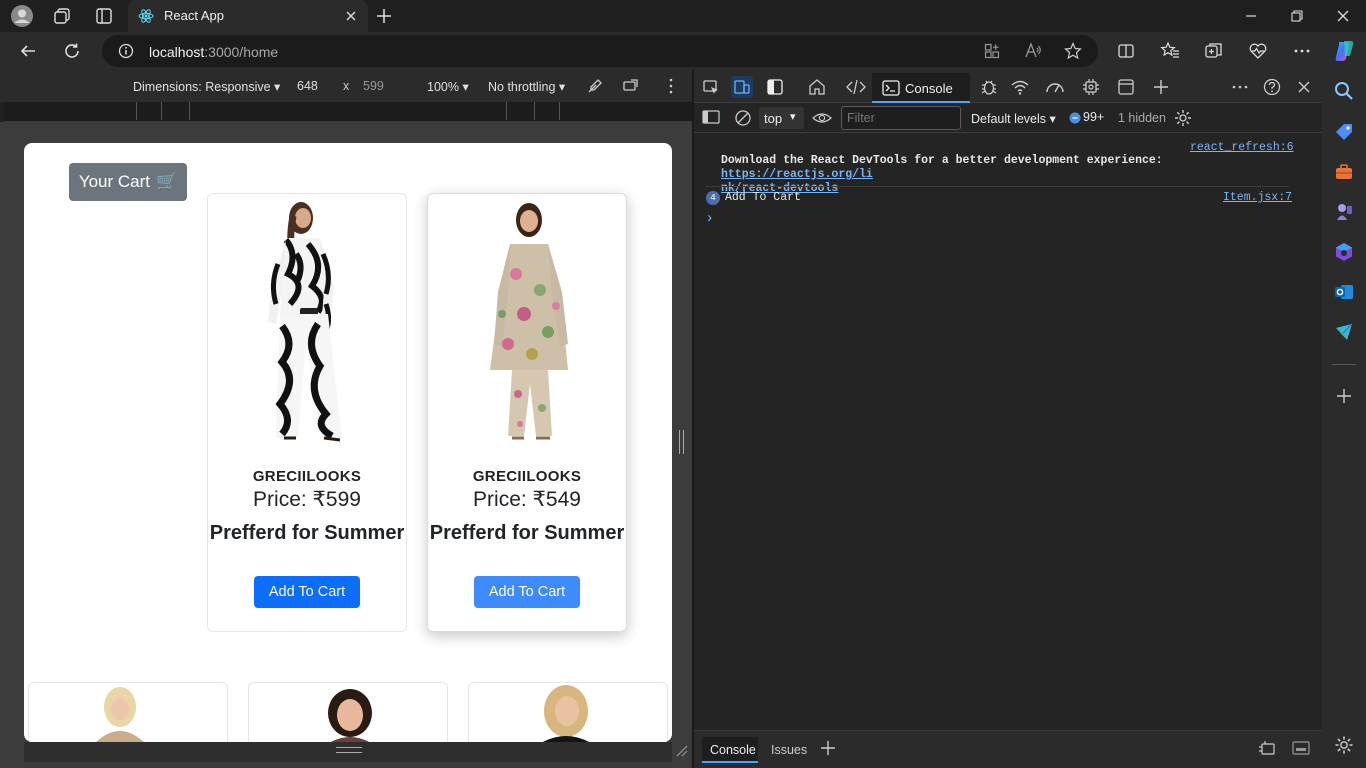  Describe the element at coordinates (1297, 16) in the screenshot. I see `restore-icon` at that location.